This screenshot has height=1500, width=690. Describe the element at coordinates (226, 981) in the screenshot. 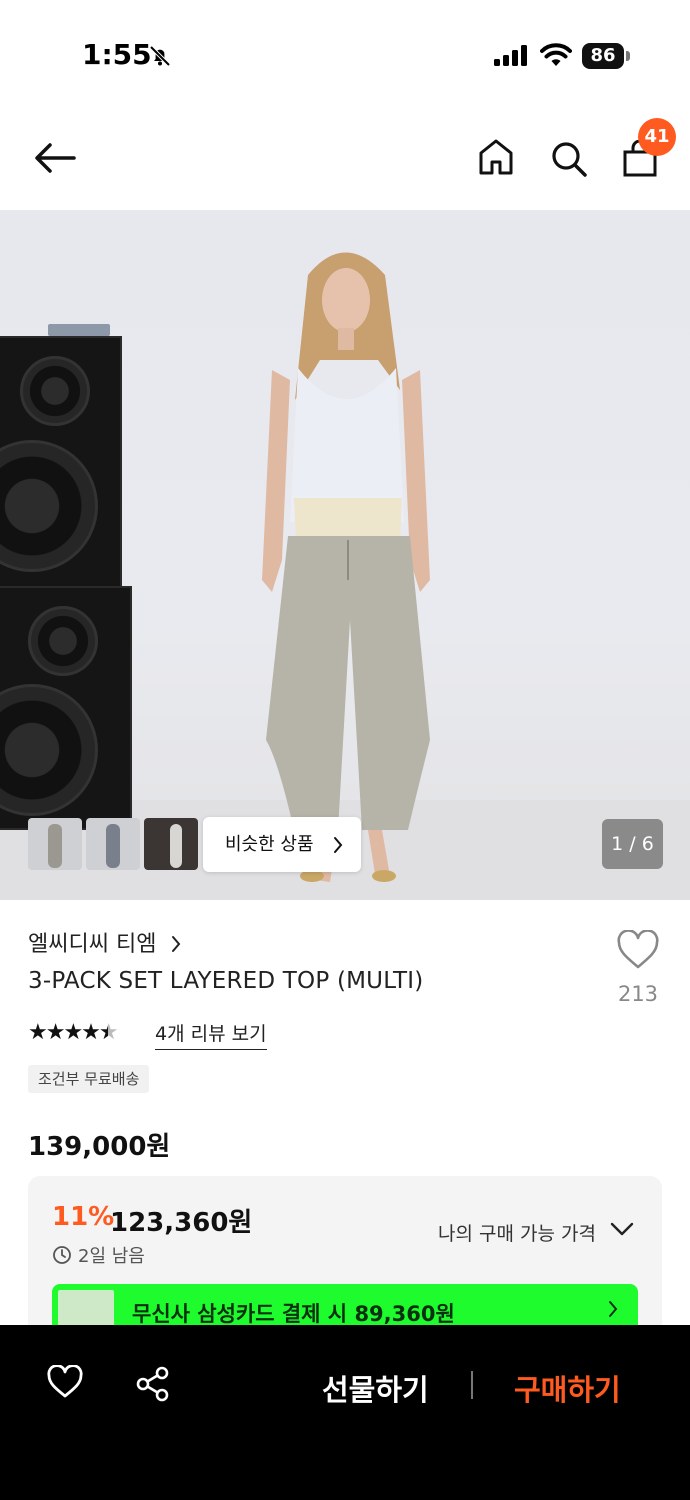

I see `product-title: 3-PACK SET LAYERED TOP (MULTI)` at that location.